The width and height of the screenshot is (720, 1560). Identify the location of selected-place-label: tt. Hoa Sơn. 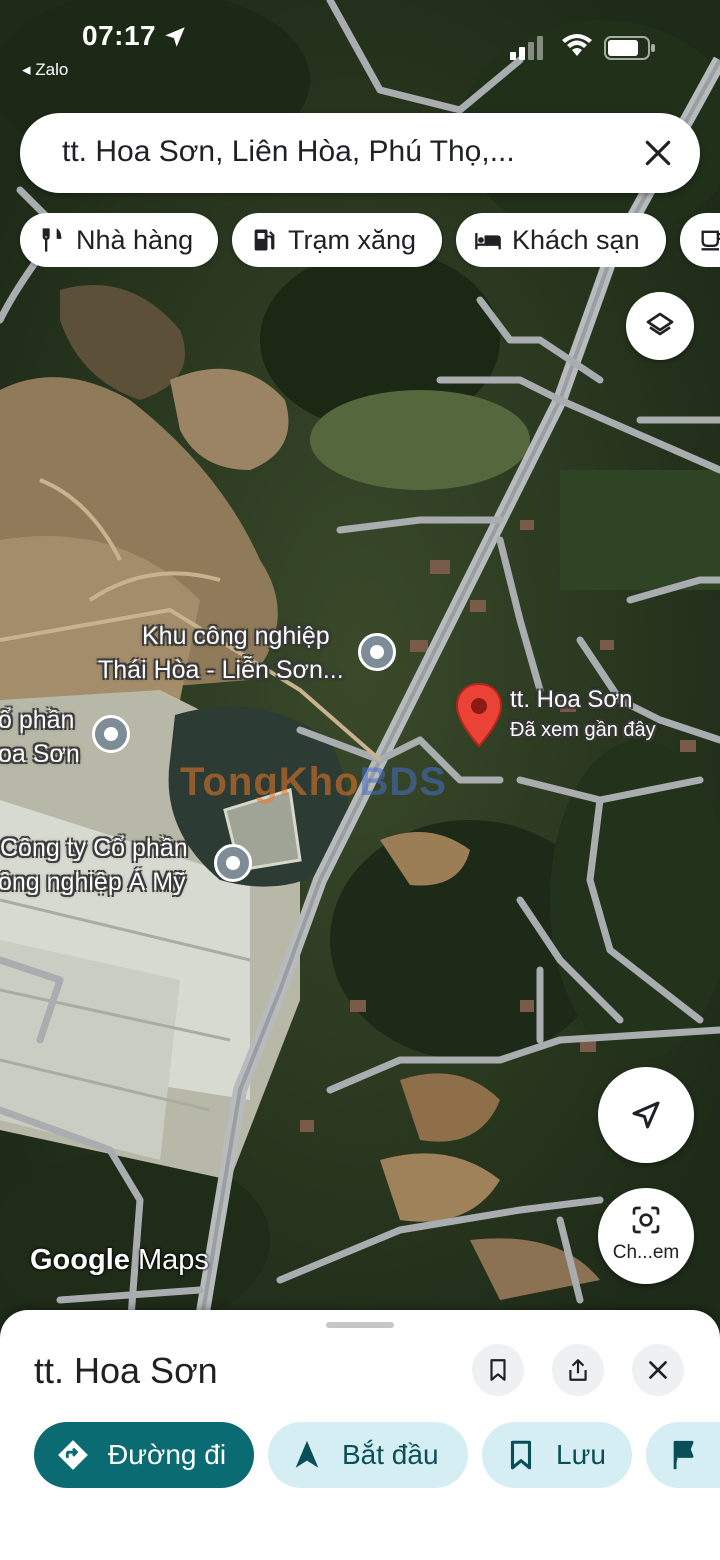
(571, 700).